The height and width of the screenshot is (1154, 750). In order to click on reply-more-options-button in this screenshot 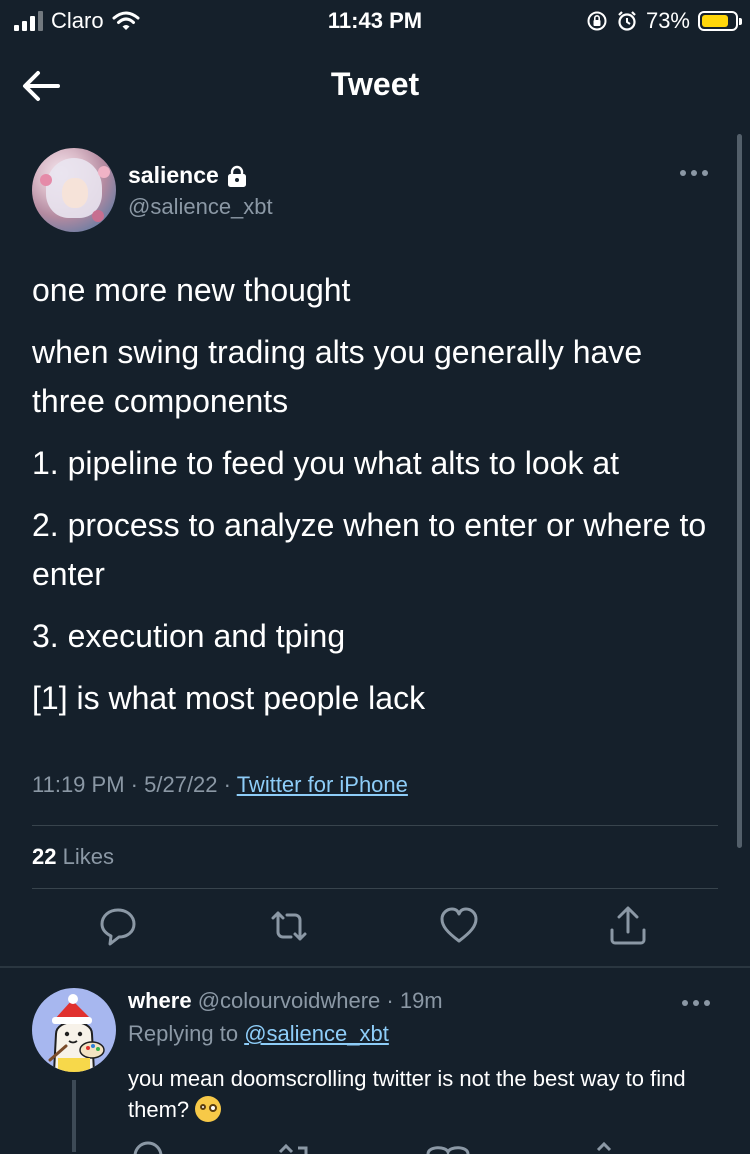, I will do `click(699, 1003)`.